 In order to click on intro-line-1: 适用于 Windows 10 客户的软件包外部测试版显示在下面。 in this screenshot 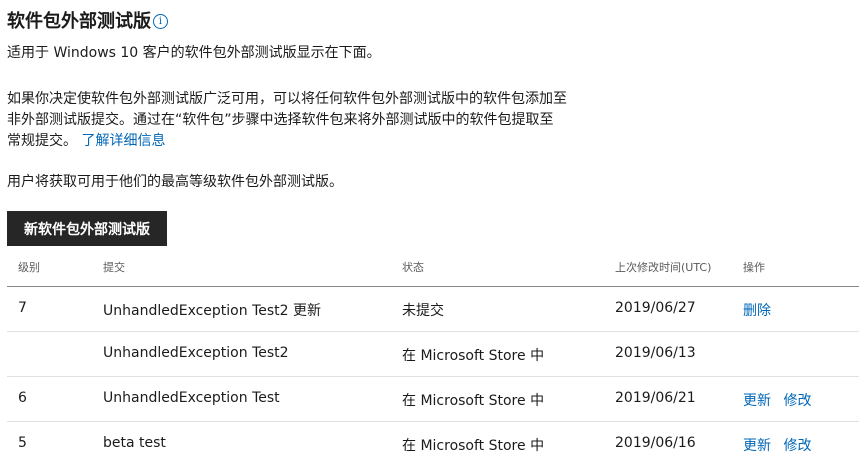, I will do `click(194, 53)`.